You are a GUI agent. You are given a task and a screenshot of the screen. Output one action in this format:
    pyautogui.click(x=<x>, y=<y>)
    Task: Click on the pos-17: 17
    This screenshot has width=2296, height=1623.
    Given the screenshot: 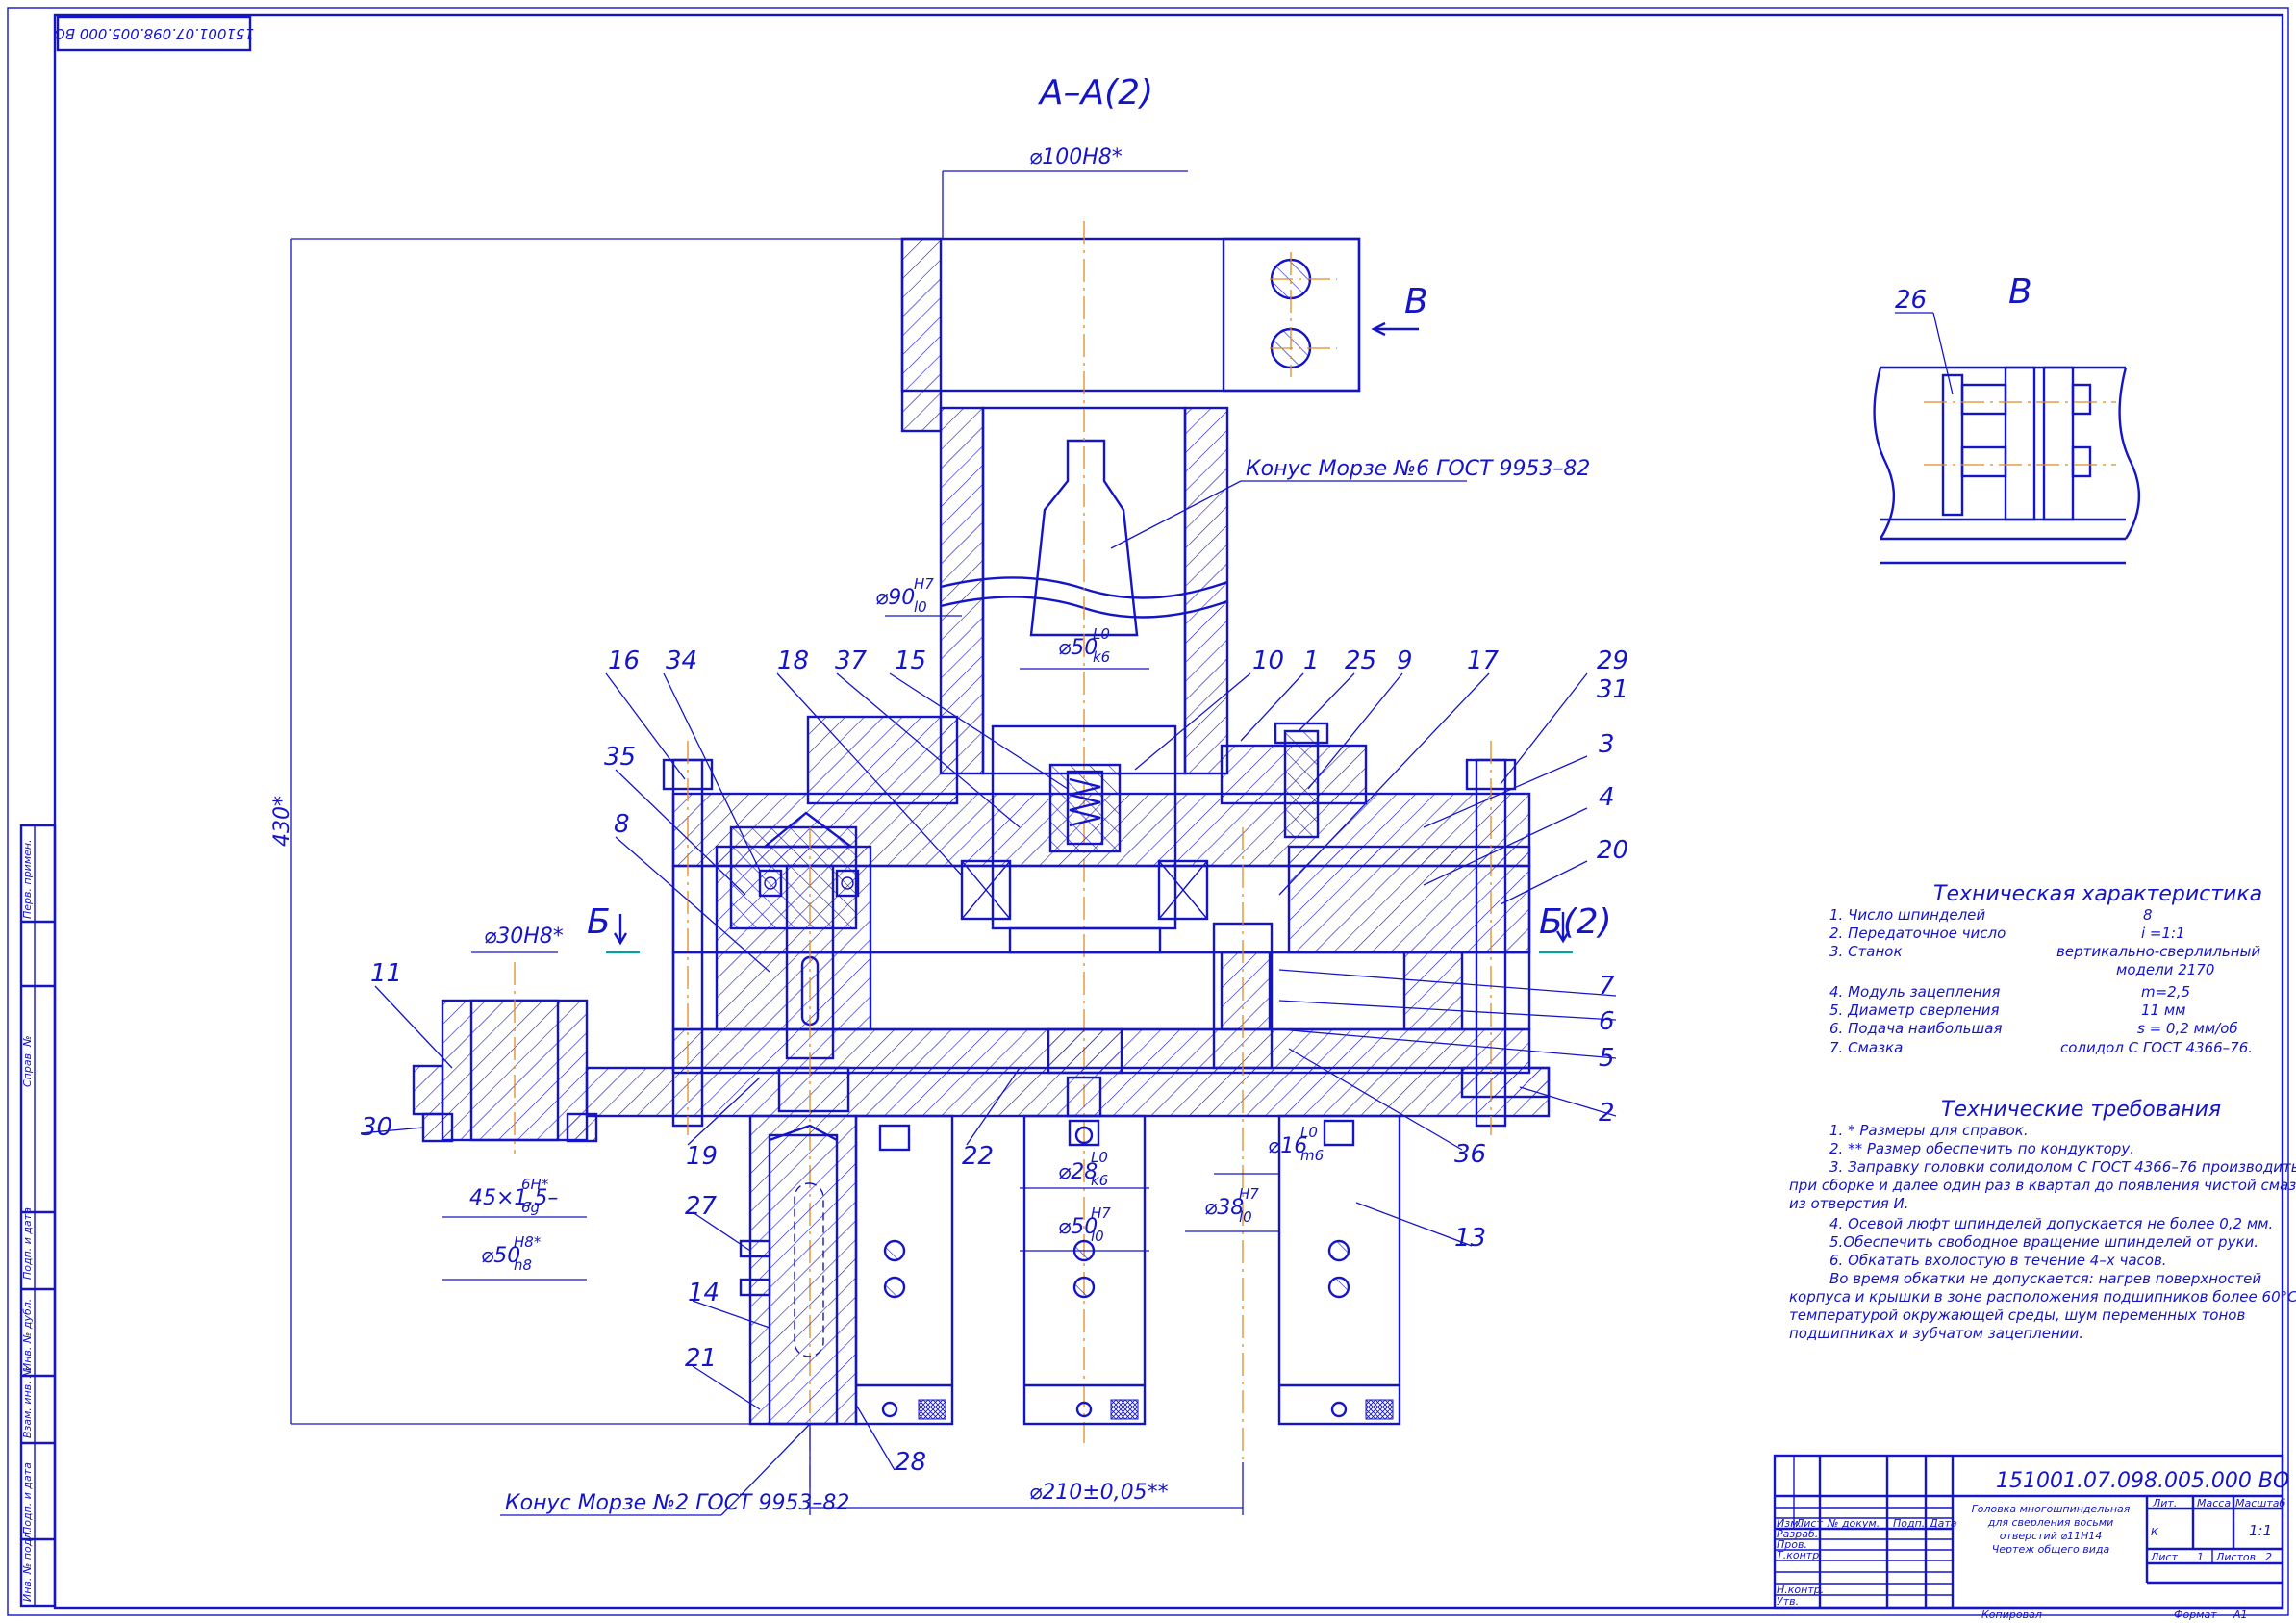 What is the action you would take?
    pyautogui.click(x=1483, y=661)
    